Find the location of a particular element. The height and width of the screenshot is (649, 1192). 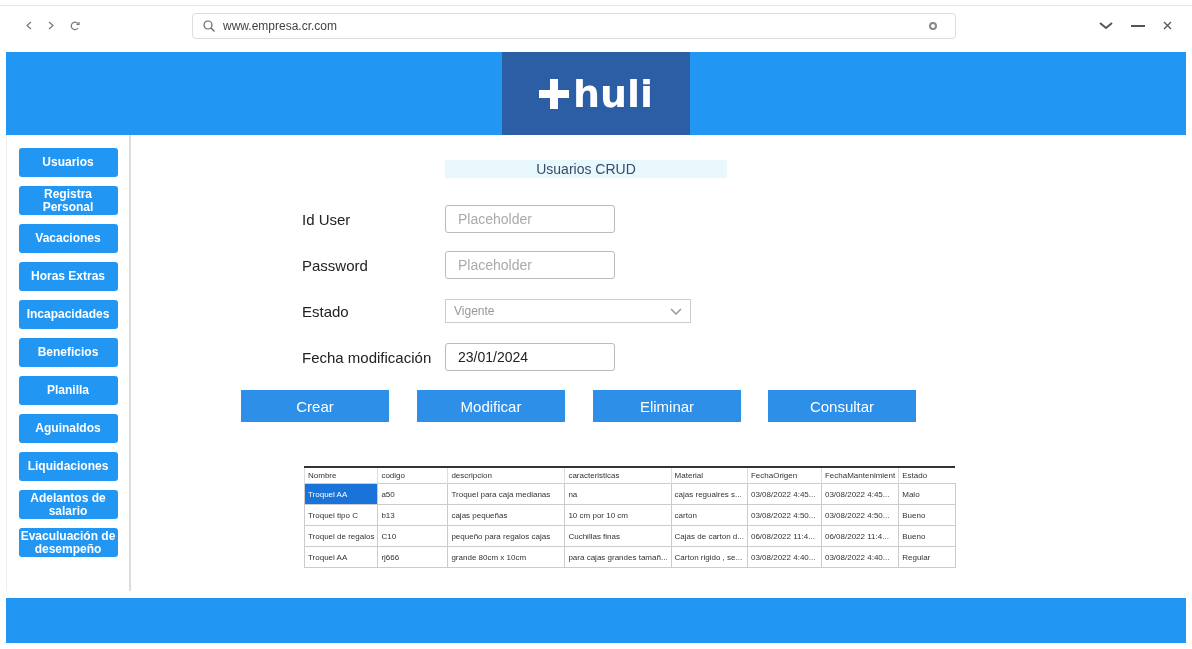

sidebar-button: Adelantos de salario is located at coordinates (68, 504).